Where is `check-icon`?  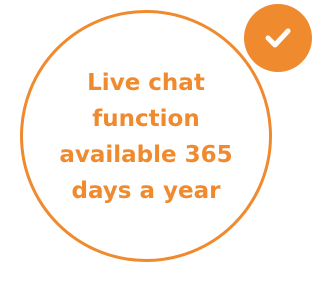
check-icon is located at coordinates (278, 38).